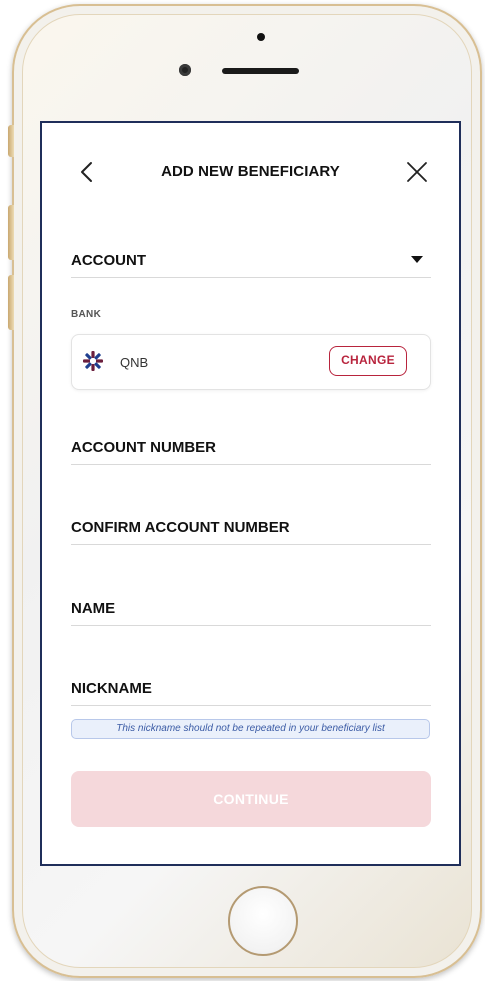  I want to click on confirm-account-number-label: CONFIRM ACCOUNT NUMBER, so click(180, 527).